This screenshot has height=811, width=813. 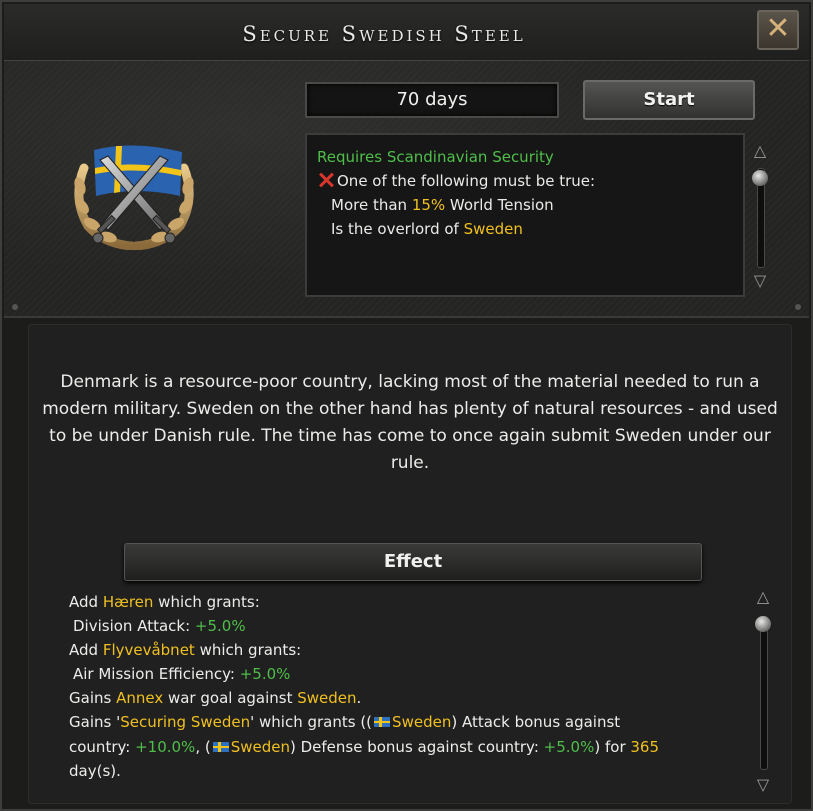 What do you see at coordinates (140, 698) in the screenshot?
I see `war-goal-name: Annex` at bounding box center [140, 698].